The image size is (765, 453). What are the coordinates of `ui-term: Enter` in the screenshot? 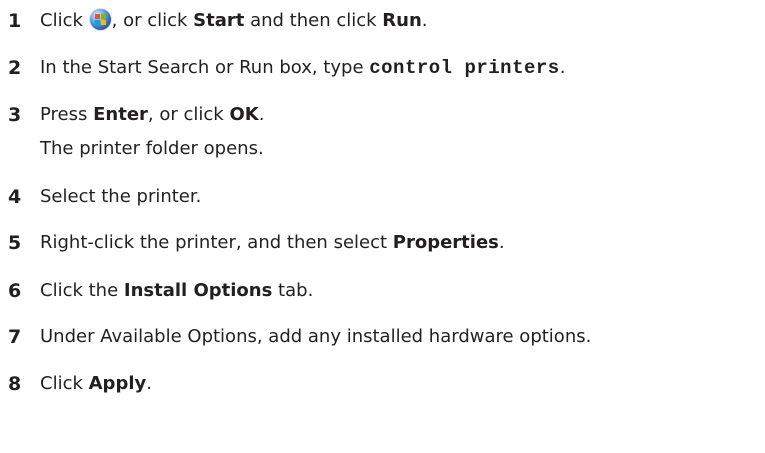 It's located at (120, 114).